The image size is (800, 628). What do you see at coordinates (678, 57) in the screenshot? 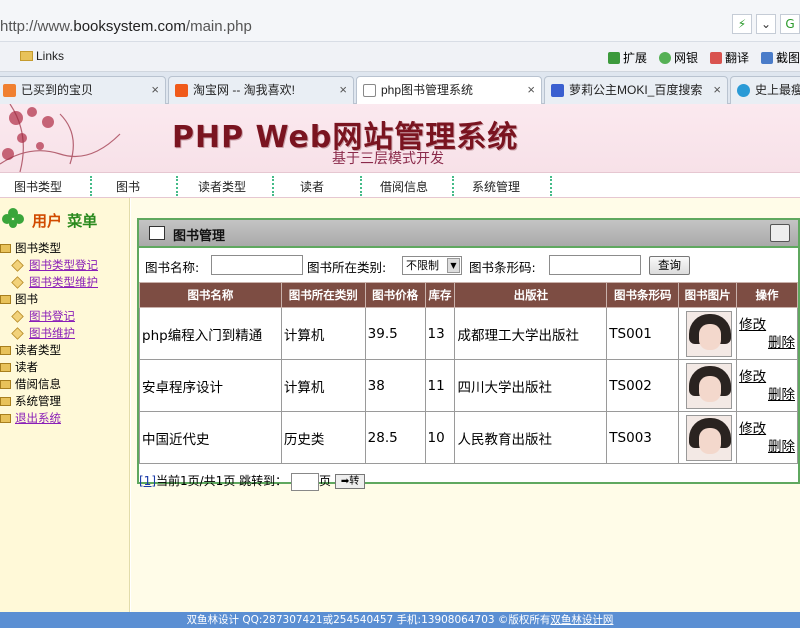
I see `ebank-button: 网银` at bounding box center [678, 57].